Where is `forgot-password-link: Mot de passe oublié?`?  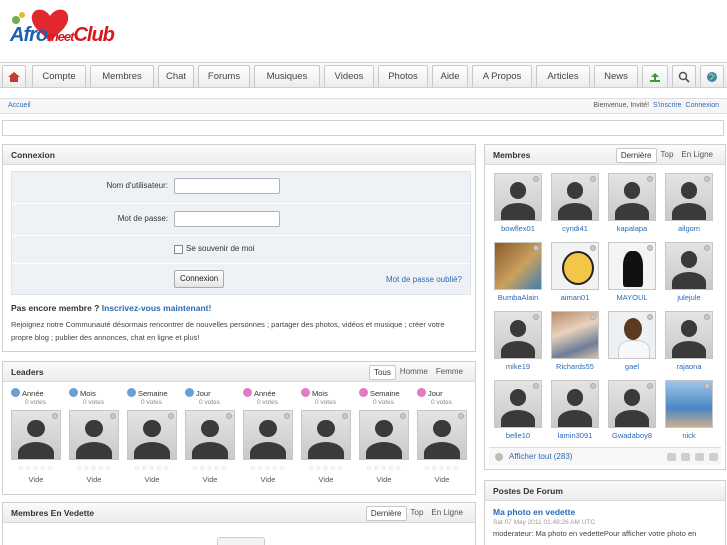 forgot-password-link: Mot de passe oublié? is located at coordinates (424, 279).